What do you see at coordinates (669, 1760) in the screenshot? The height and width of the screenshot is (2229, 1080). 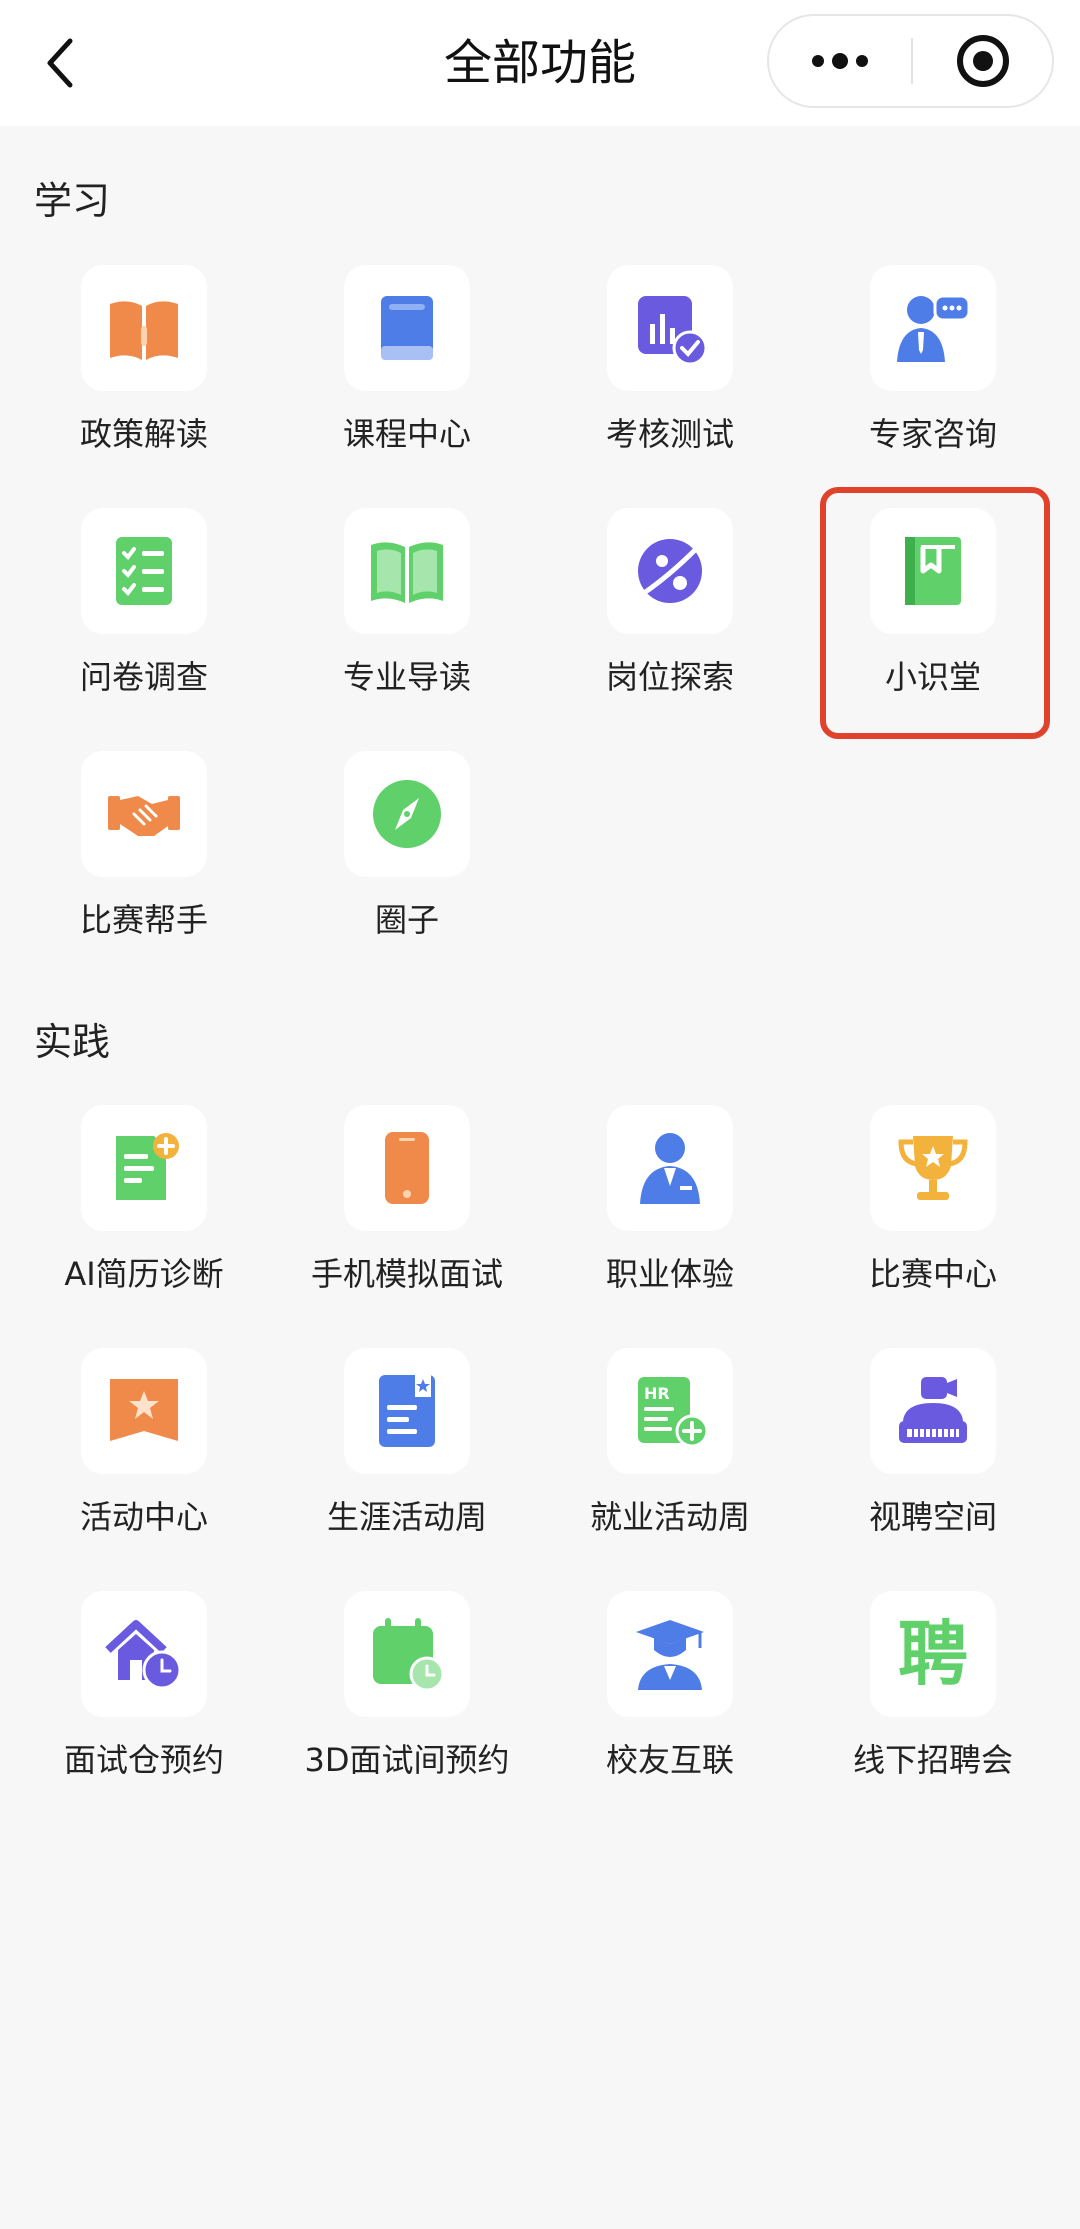 I see `item-label: 校友互联` at bounding box center [669, 1760].